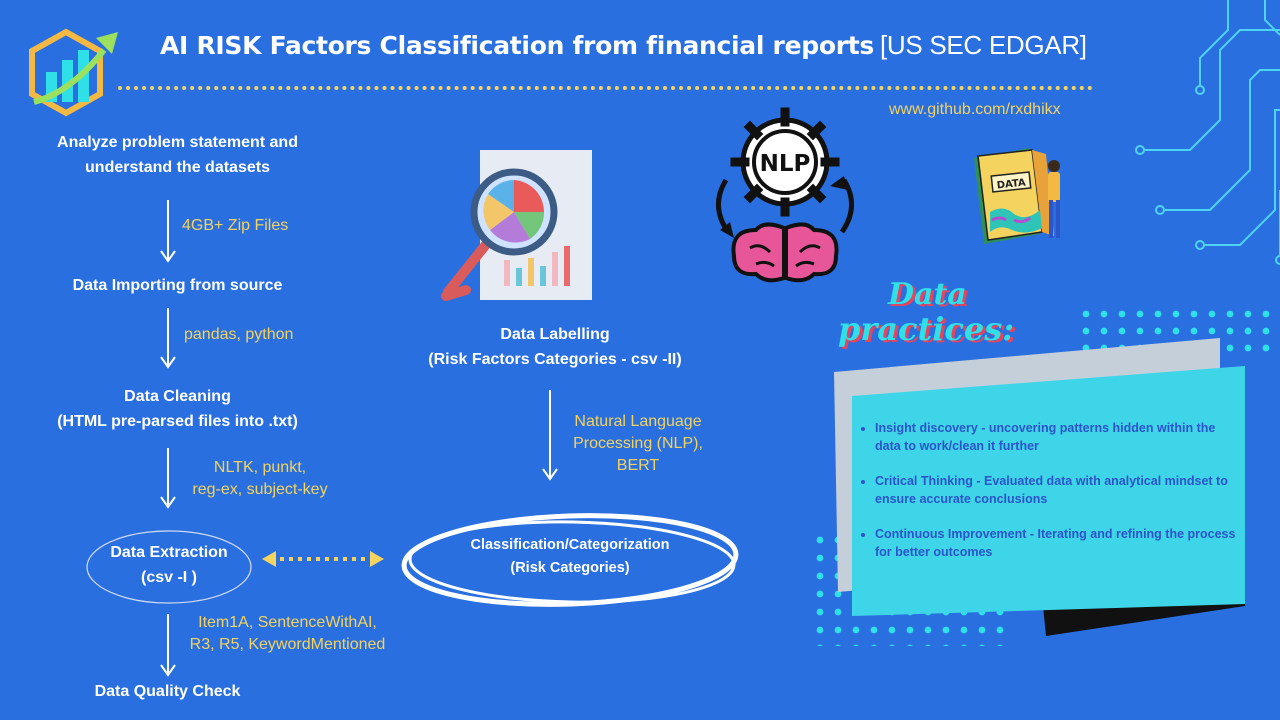 This screenshot has width=1280, height=720. I want to click on practices-title-line1: Data, so click(927, 294).